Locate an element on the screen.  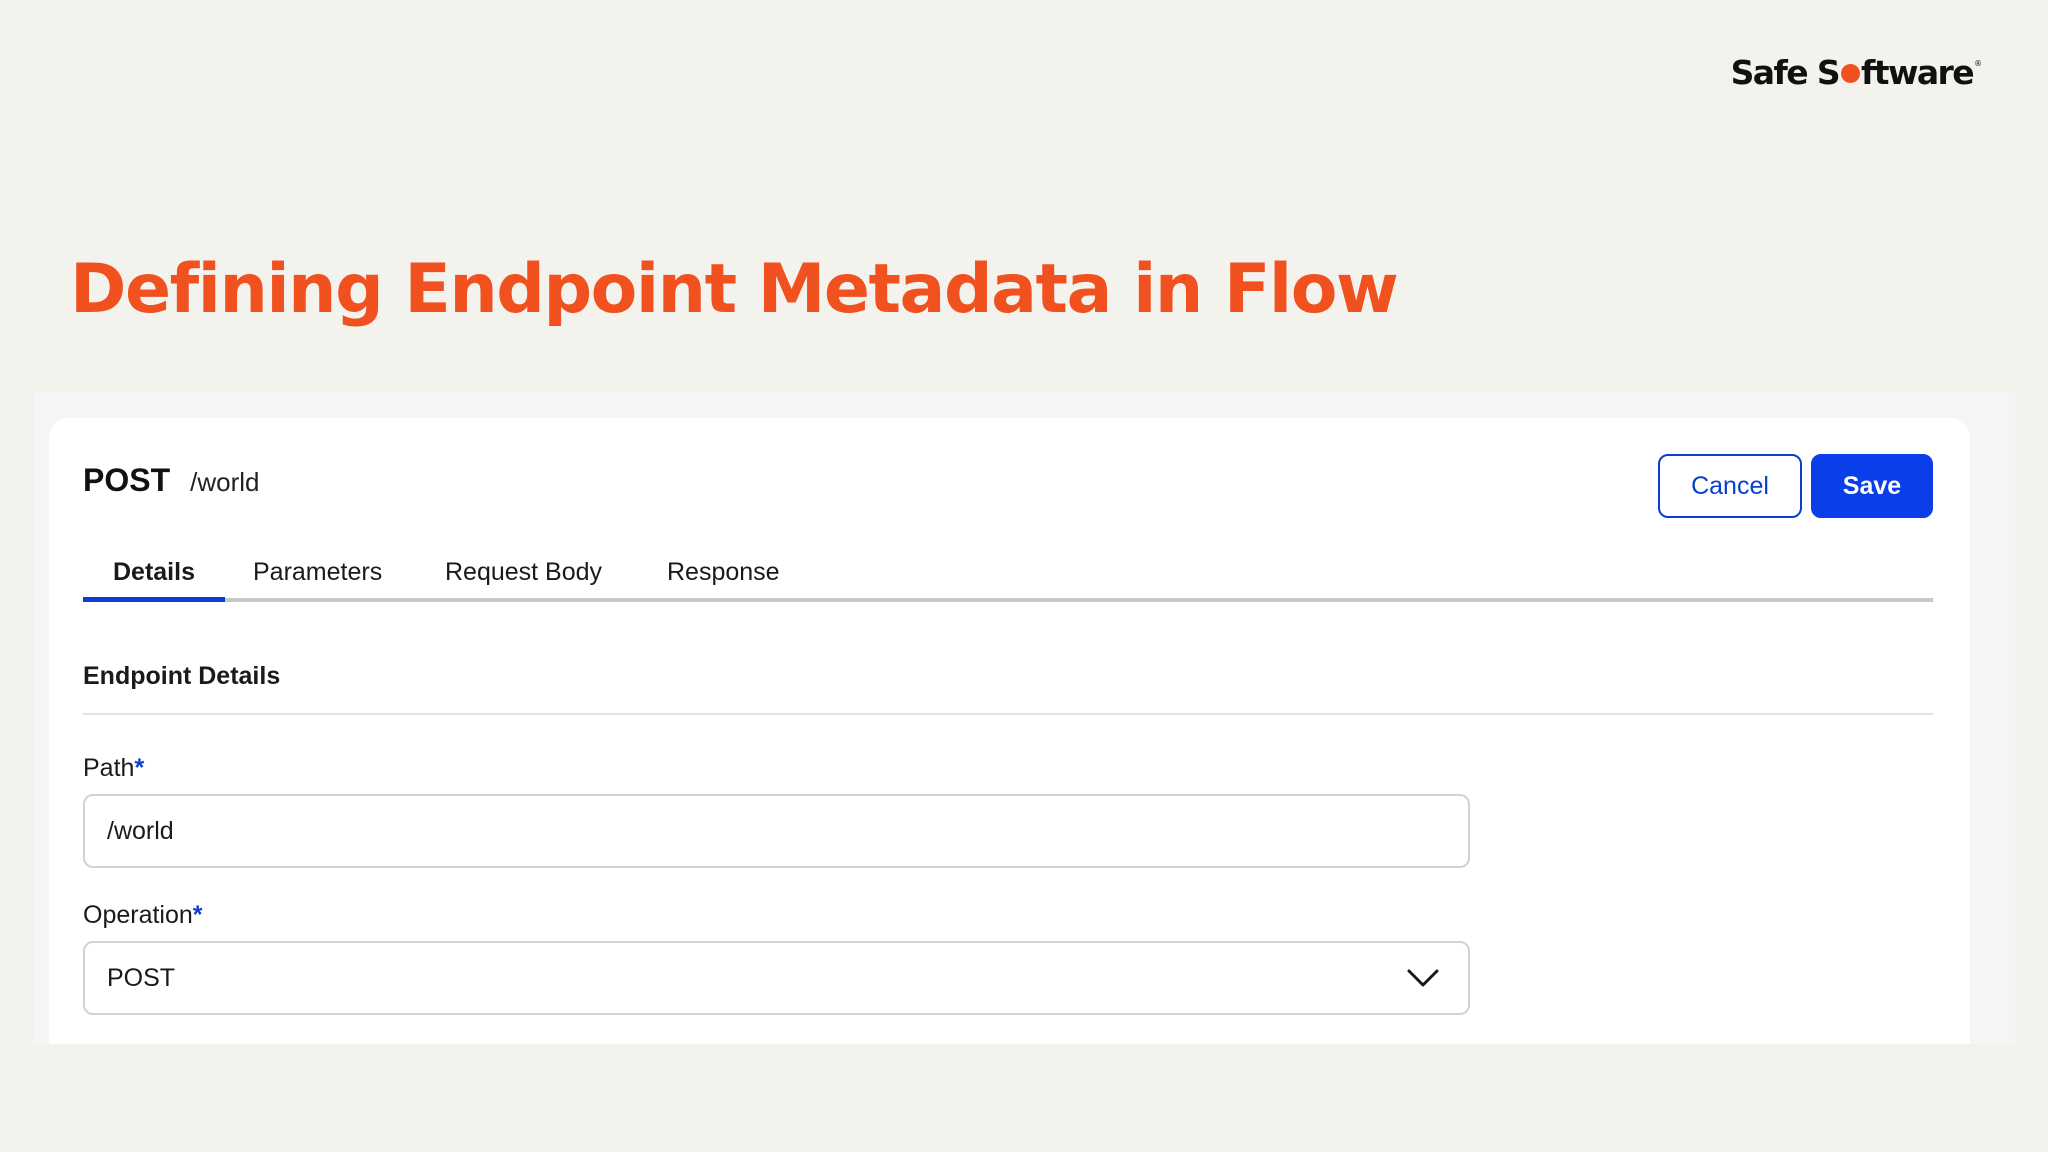
logo-trademark: ® is located at coordinates (1978, 63).